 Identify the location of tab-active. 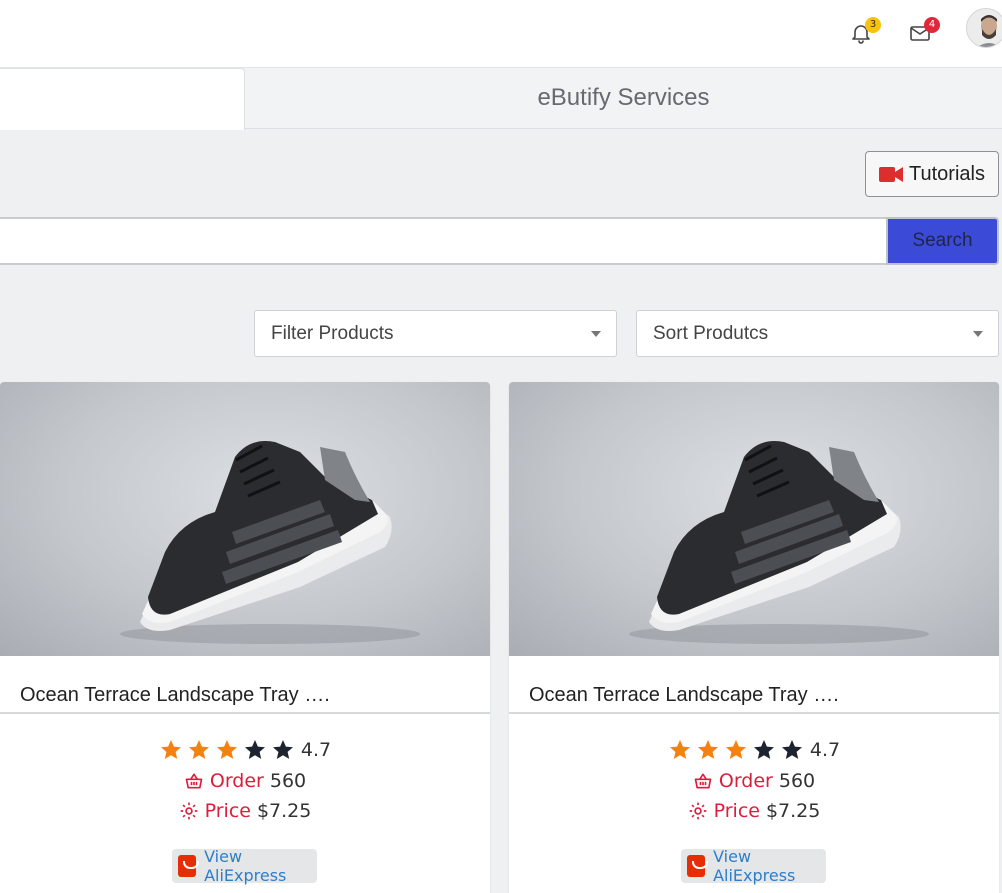
(122, 99).